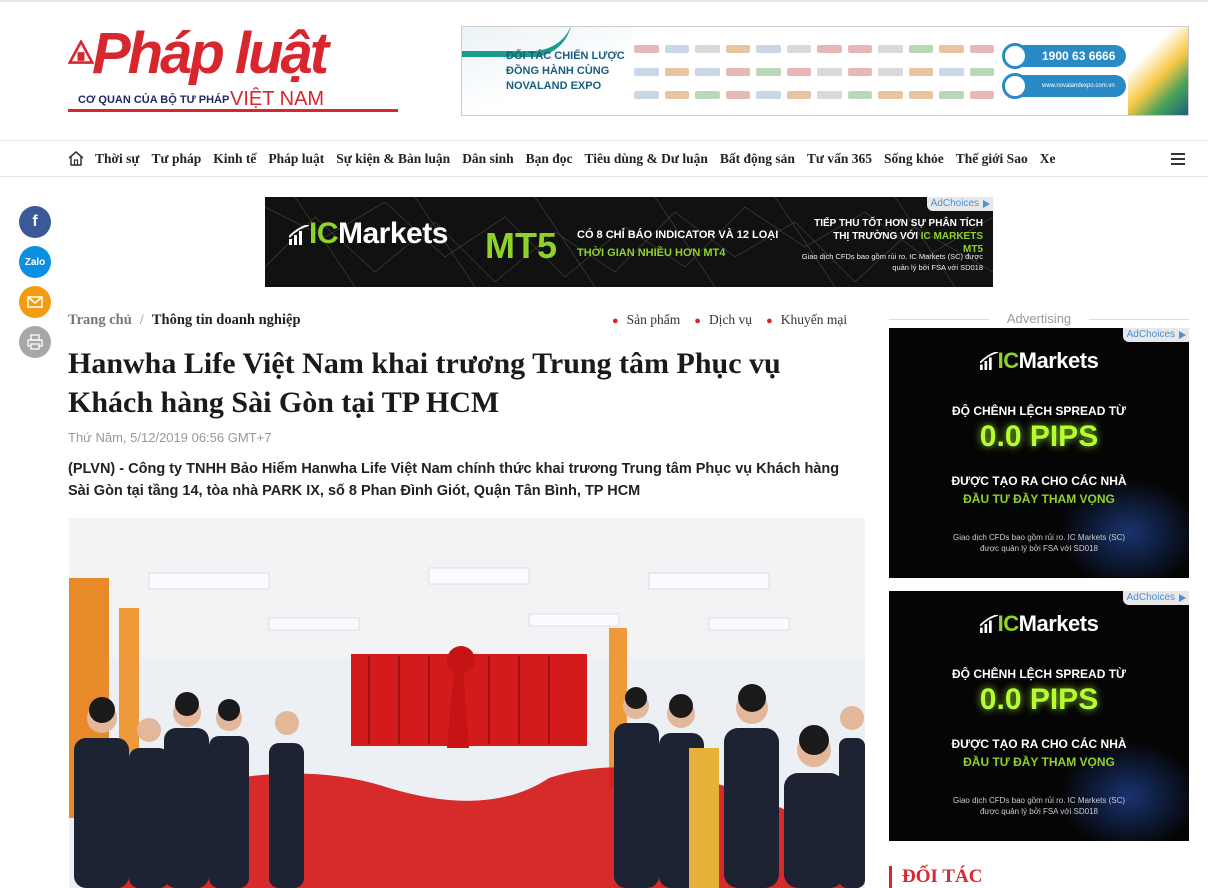 Image resolution: width=1208 pixels, height=888 pixels. What do you see at coordinates (558, 71) in the screenshot?
I see `banner-line2: ĐỒNG HÀNH CÙNG` at bounding box center [558, 71].